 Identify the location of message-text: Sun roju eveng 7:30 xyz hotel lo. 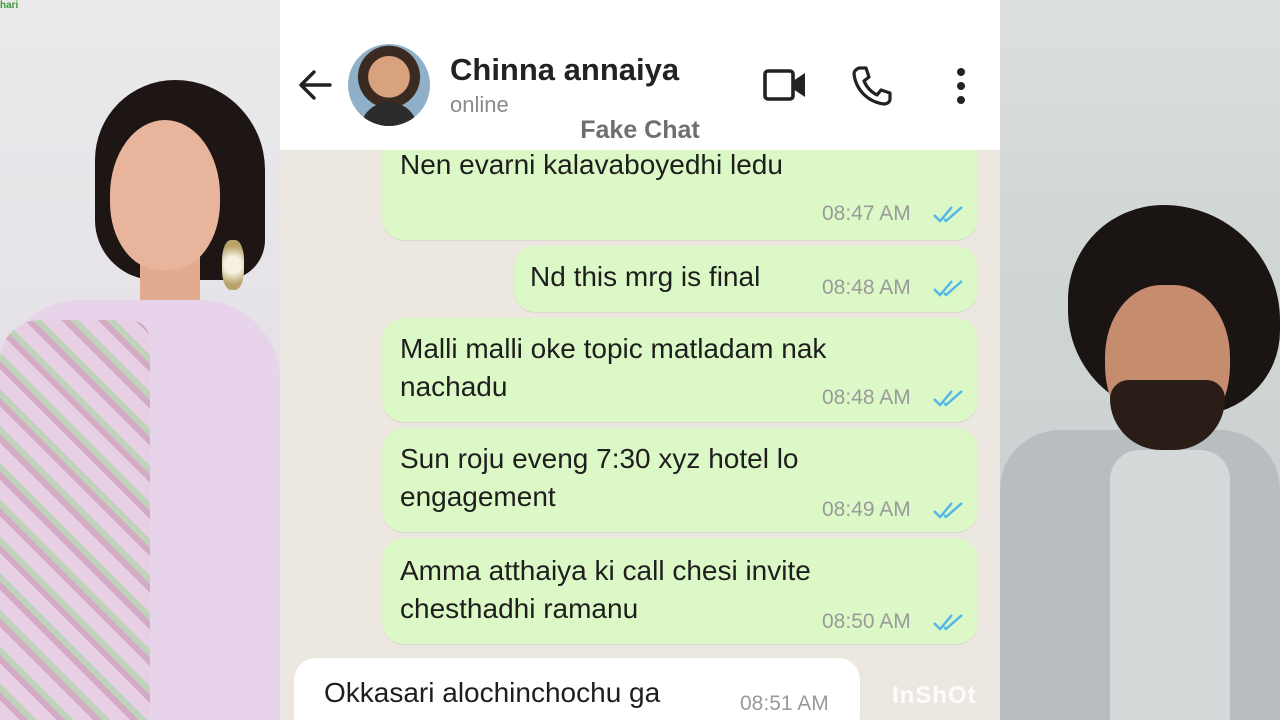
(599, 458).